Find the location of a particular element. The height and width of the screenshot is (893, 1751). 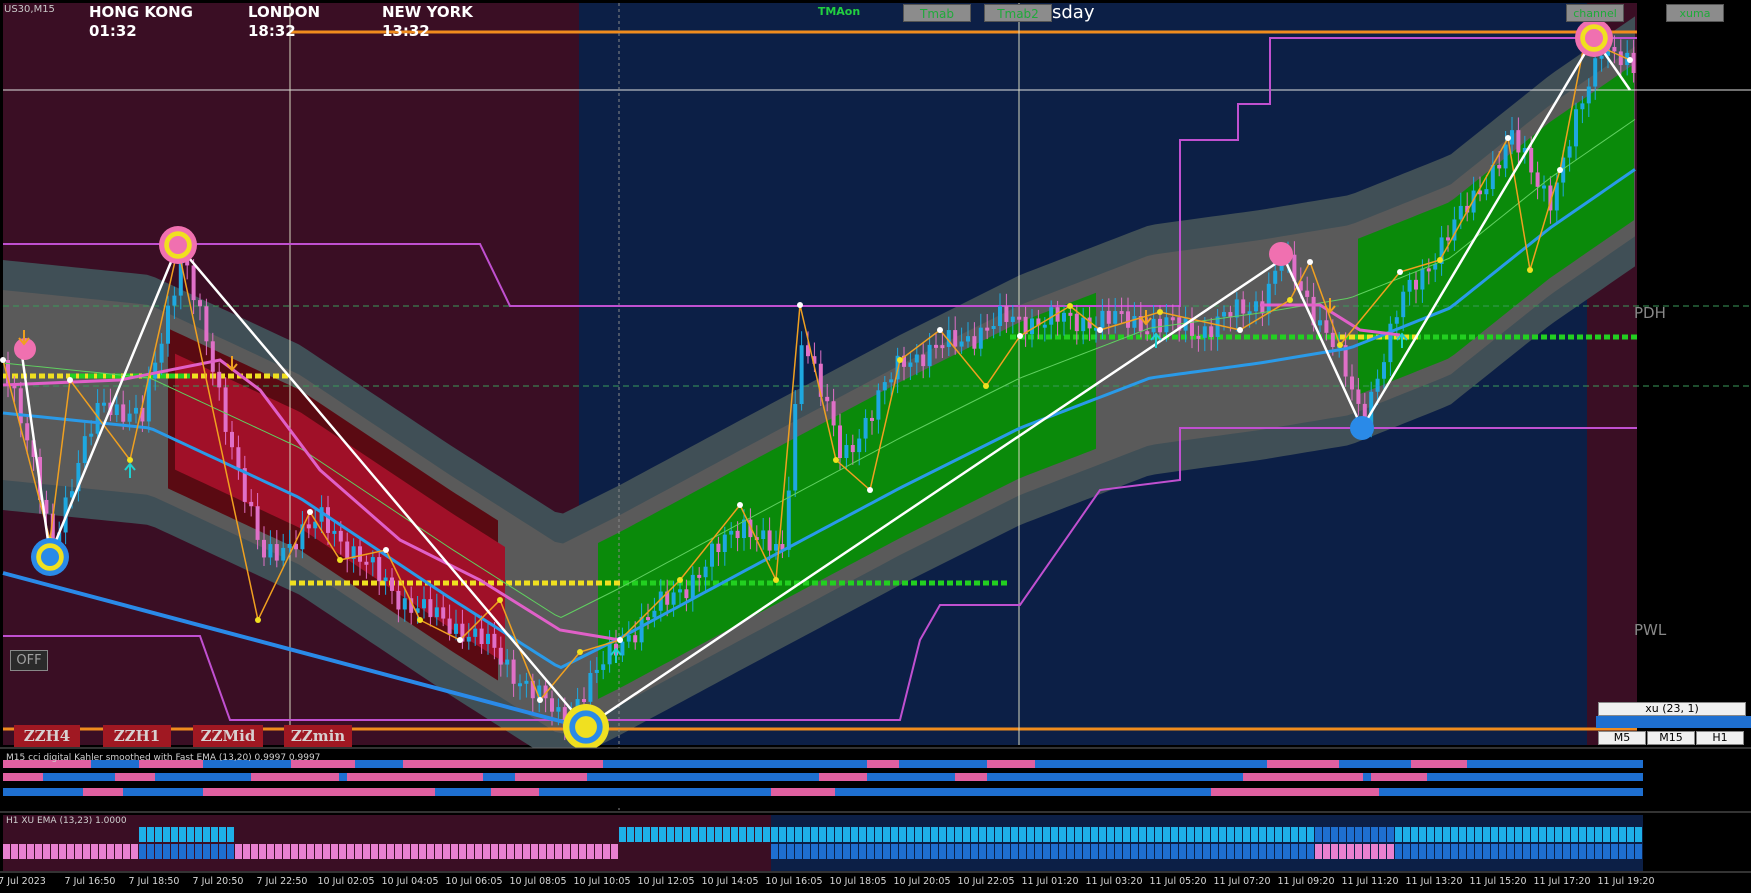

session-hong-kong: HONG KONG 01:32 is located at coordinates (159, 21).